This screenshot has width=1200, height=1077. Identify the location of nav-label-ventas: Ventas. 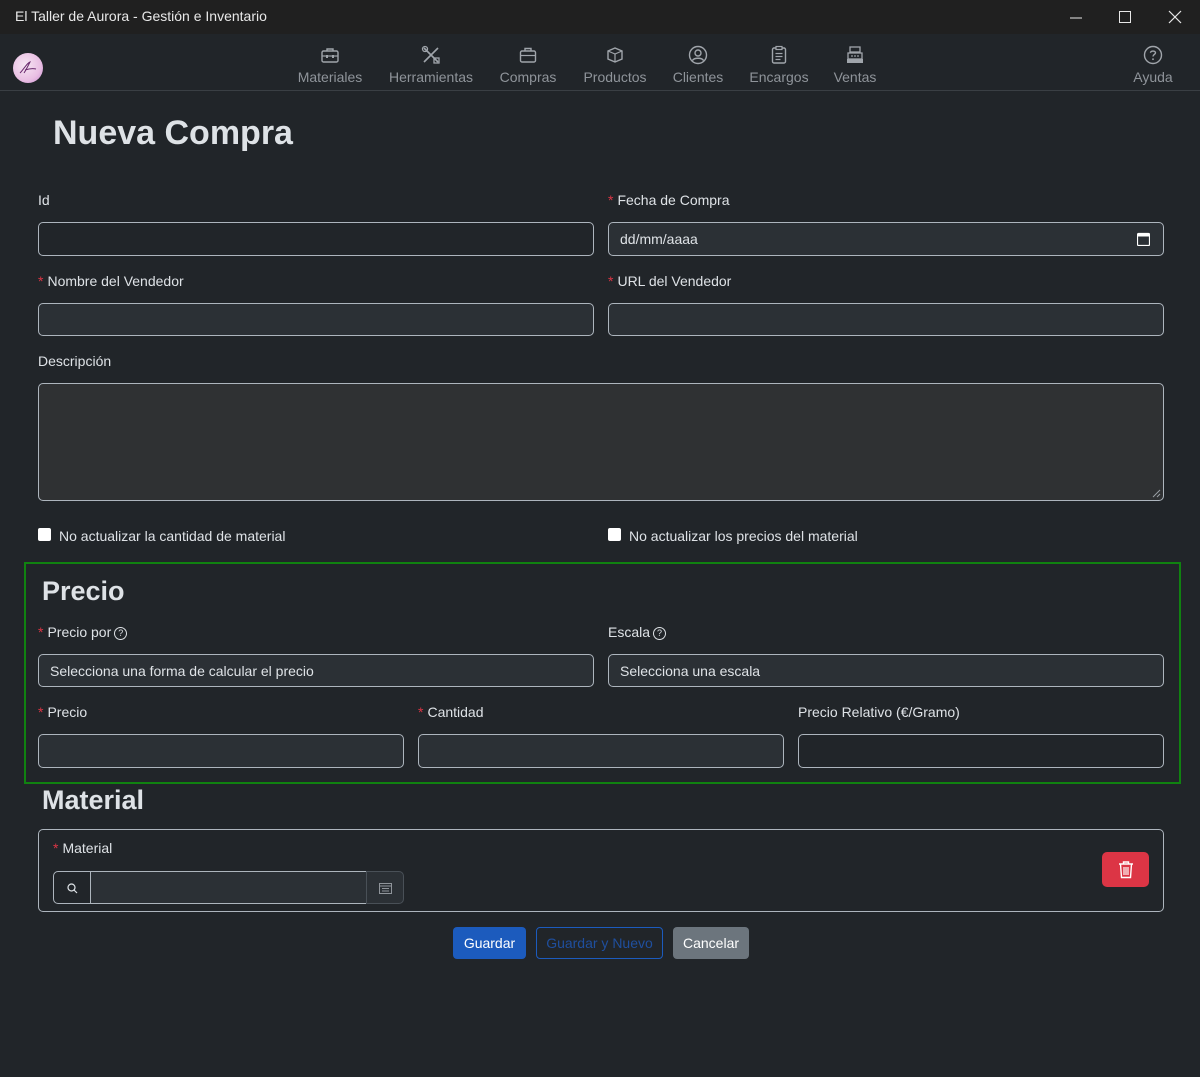
(855, 77).